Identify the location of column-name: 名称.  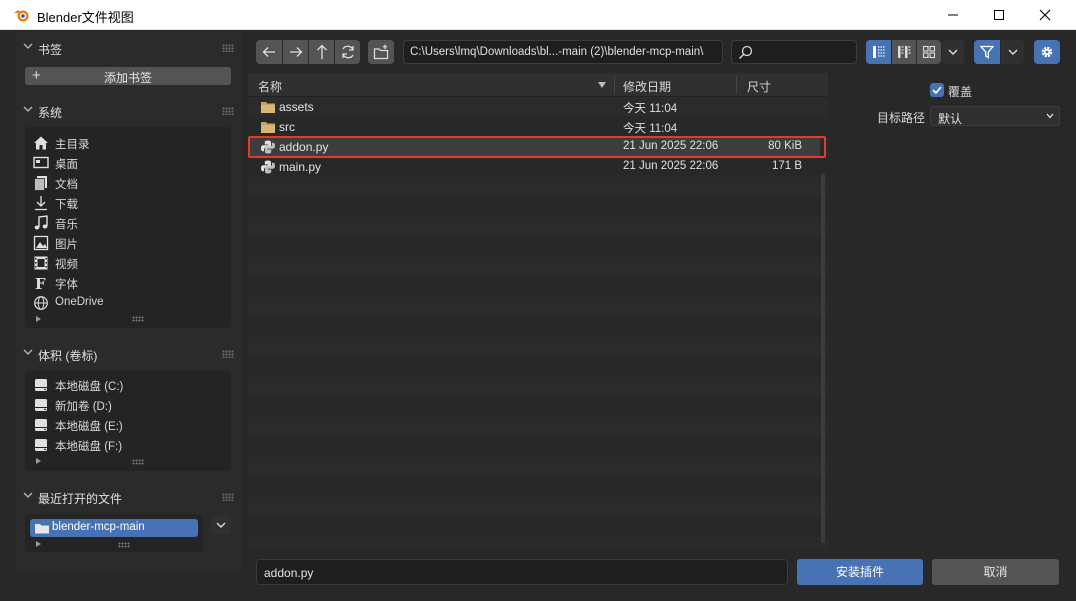
(270, 86).